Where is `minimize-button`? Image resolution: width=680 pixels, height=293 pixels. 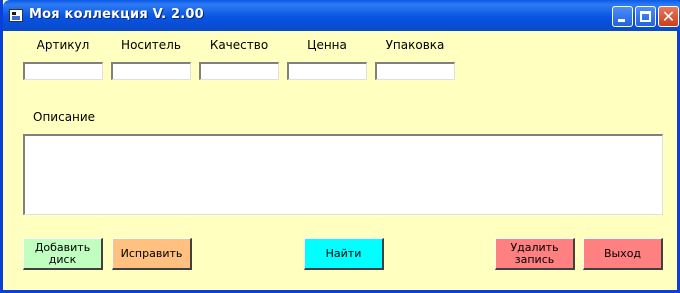
minimize-button is located at coordinates (622, 16).